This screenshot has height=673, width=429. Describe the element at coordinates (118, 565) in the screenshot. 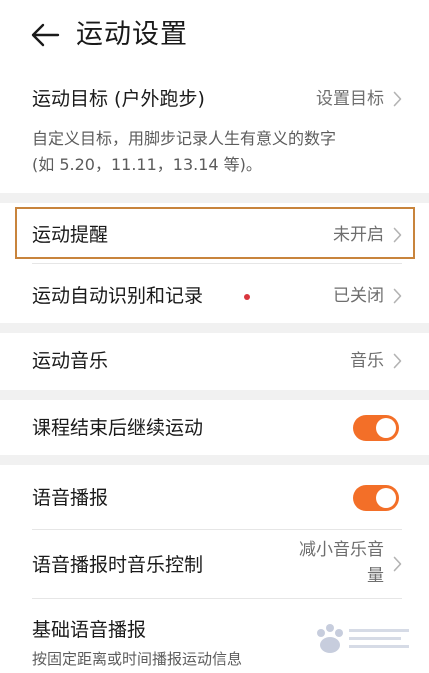

I see `voice-music-control-label: 语音播报时音乐控制` at that location.